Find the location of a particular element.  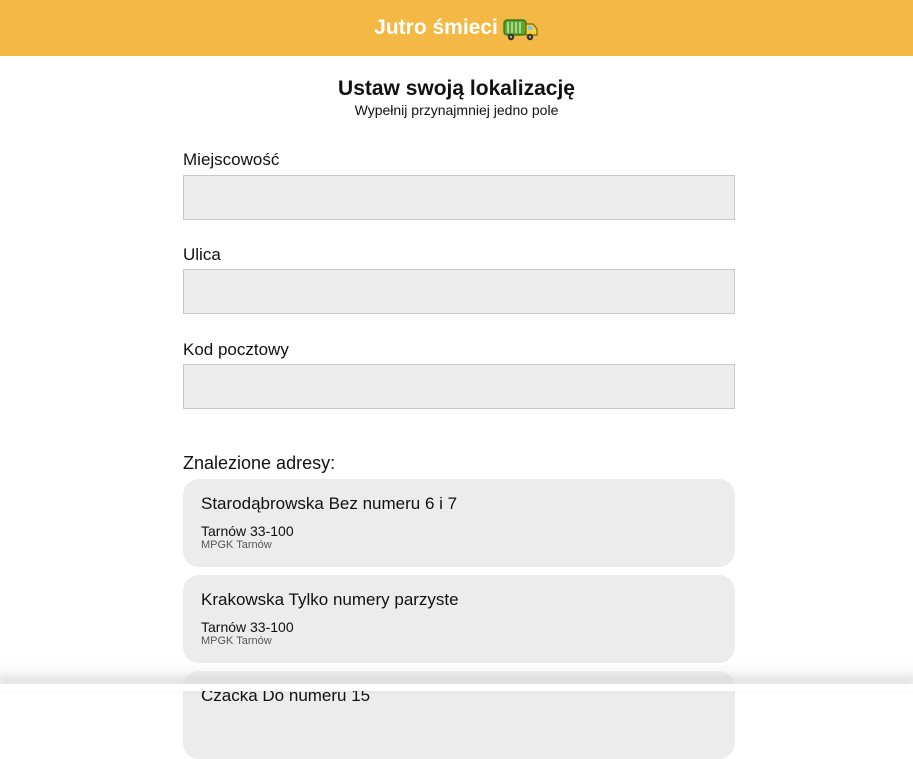

garbage-truck-icon is located at coordinates (521, 28).